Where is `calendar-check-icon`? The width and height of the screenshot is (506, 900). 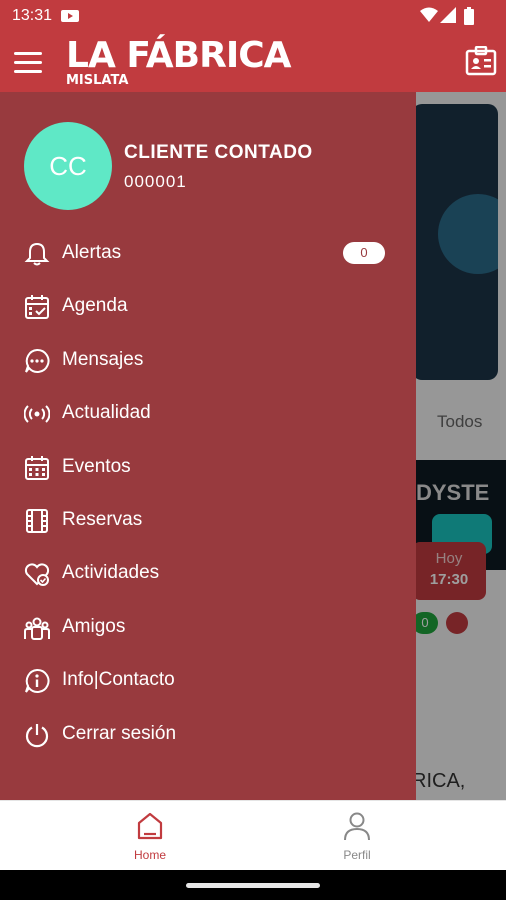
calendar-check-icon is located at coordinates (37, 307).